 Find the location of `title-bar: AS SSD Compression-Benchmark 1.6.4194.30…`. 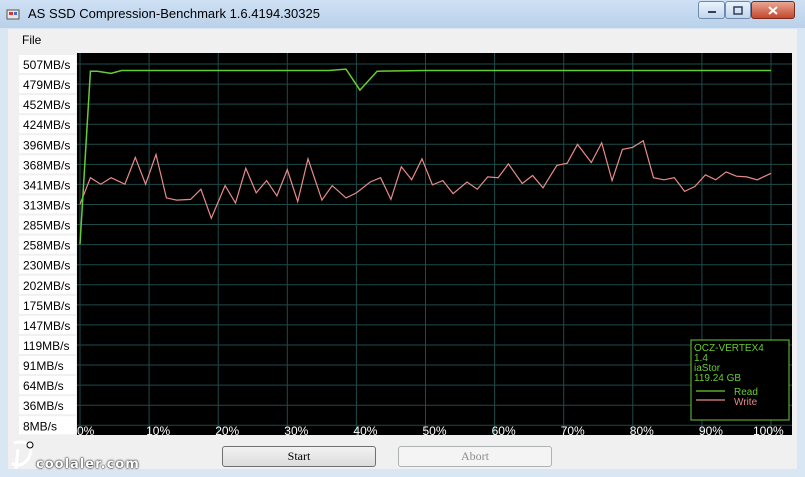

title-bar: AS SSD Compression-Benchmark 1.6.4194.30… is located at coordinates (402, 14).